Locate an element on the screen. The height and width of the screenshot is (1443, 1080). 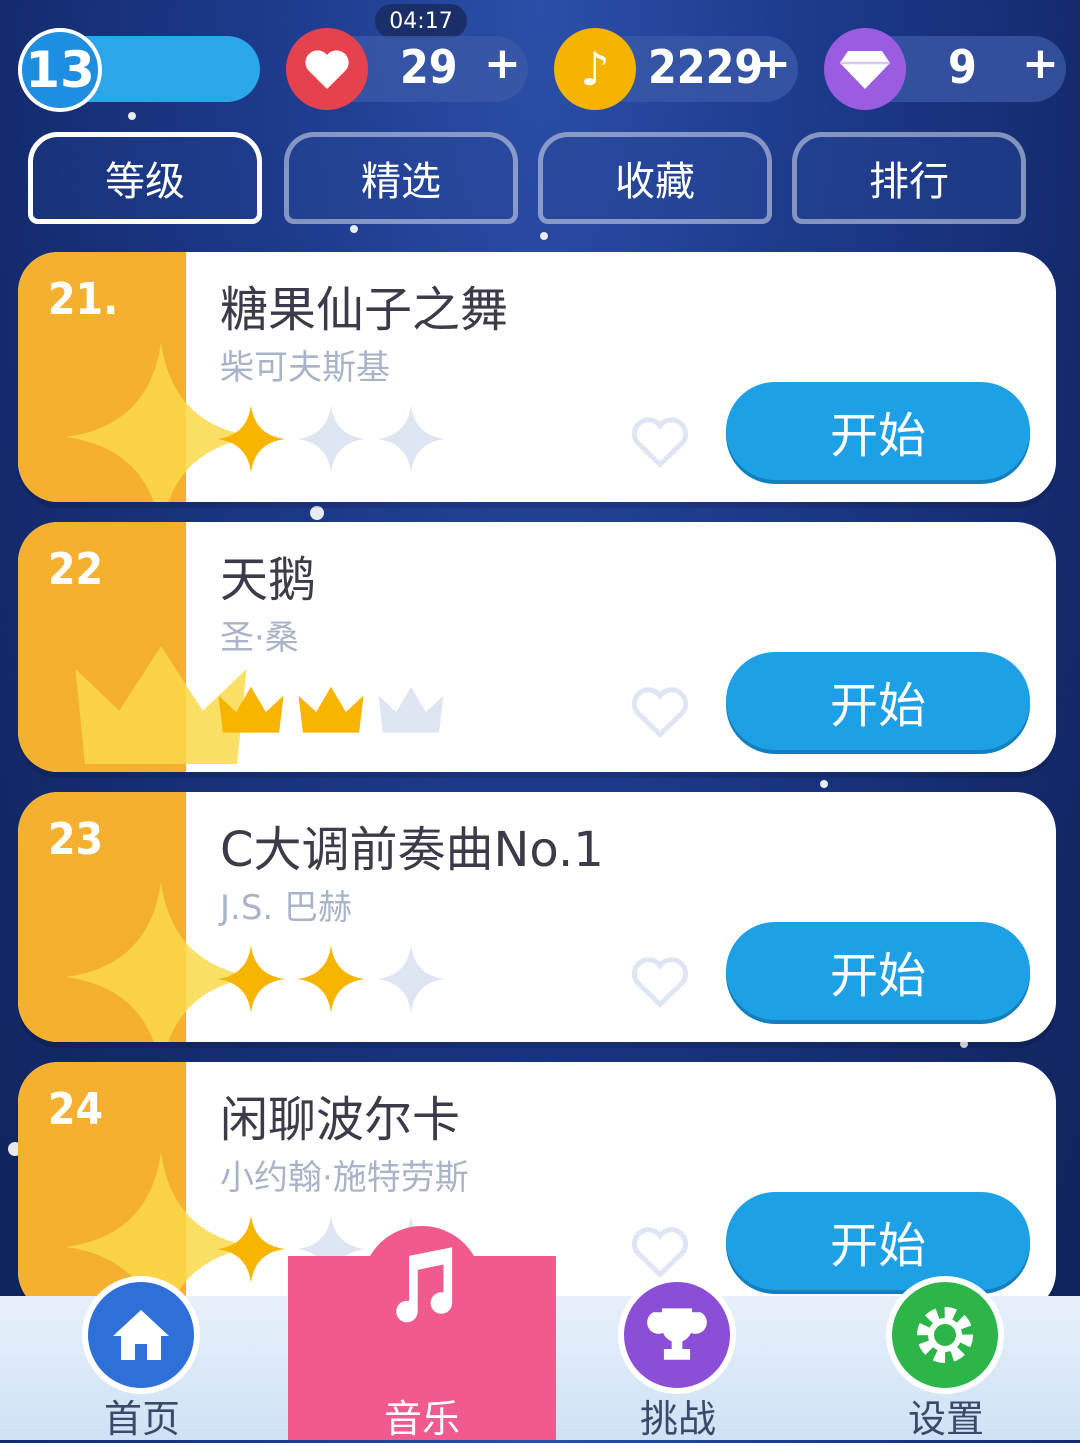
song-title: 天鹅 is located at coordinates (268, 580).